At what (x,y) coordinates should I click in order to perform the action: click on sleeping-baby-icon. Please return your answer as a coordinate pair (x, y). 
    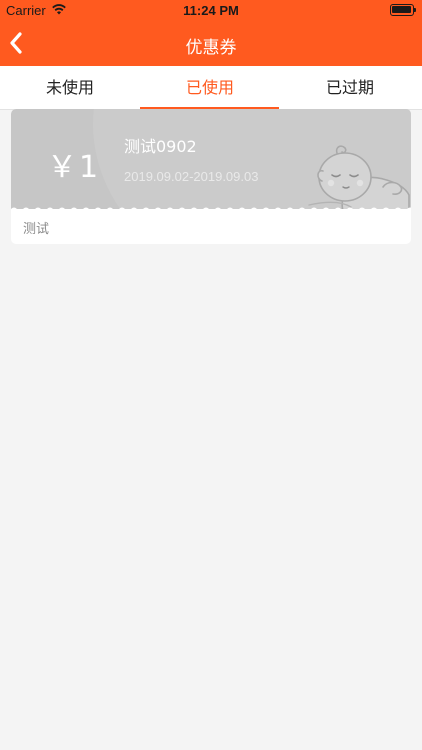
    Looking at the image, I should click on (359, 177).